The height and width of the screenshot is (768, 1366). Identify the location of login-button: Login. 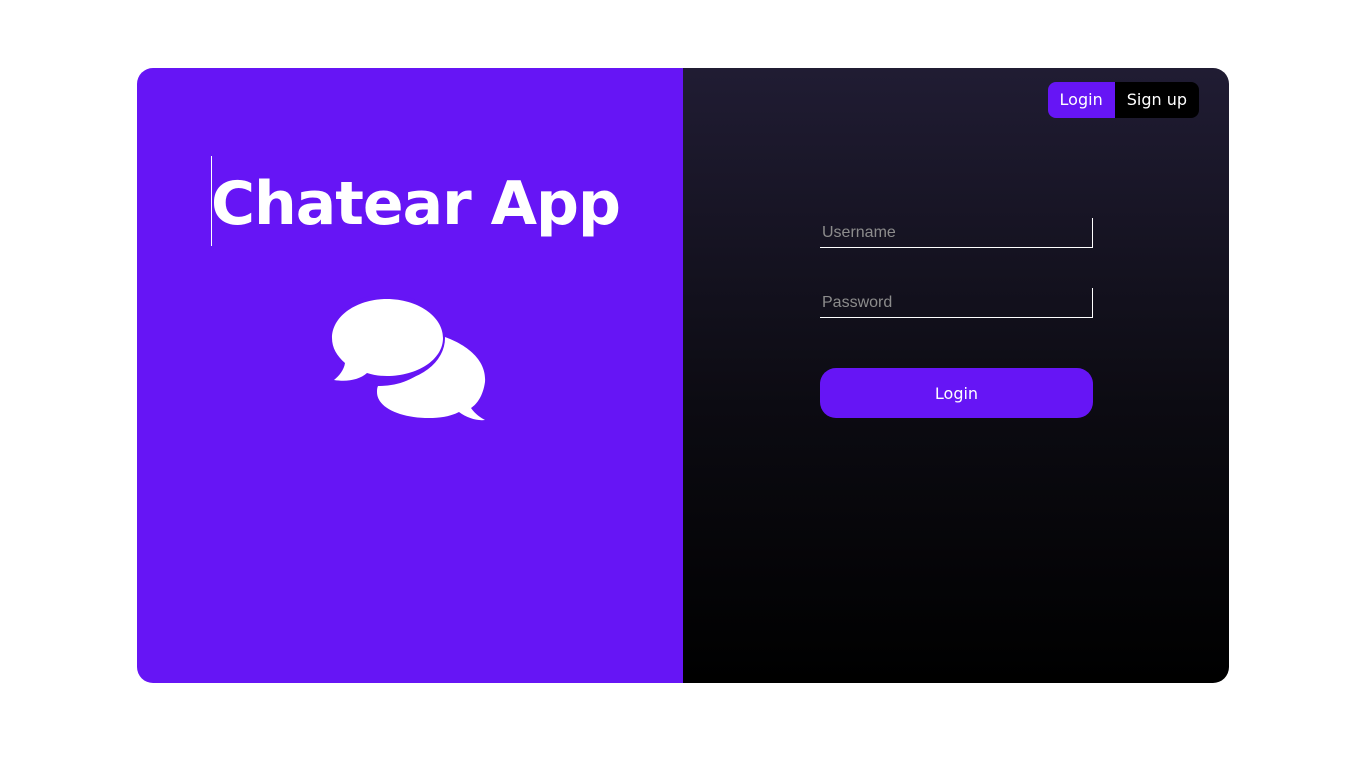
(956, 393).